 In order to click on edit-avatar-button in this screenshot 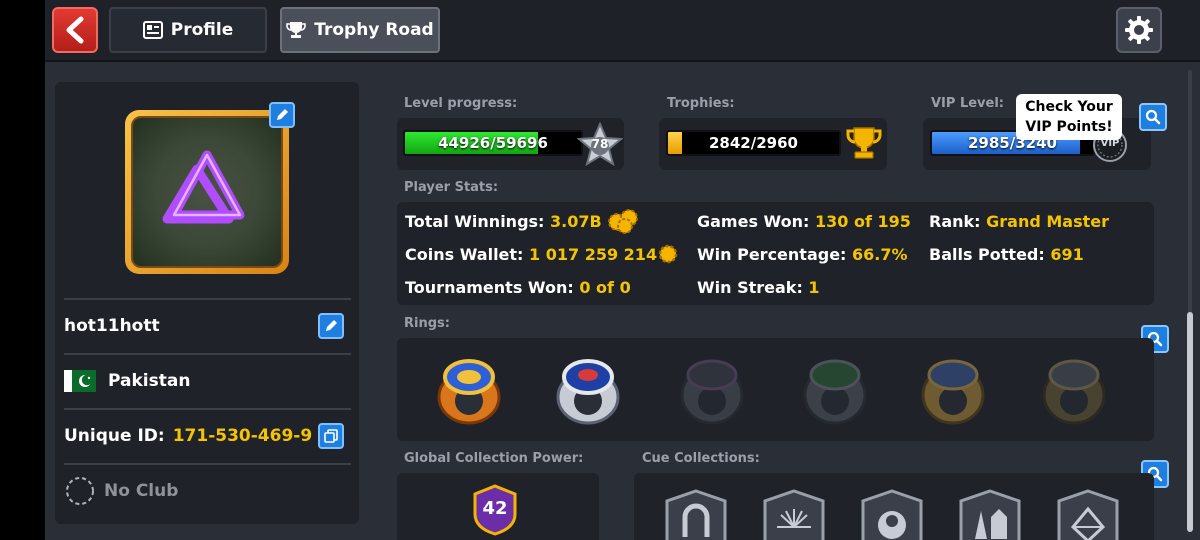, I will do `click(282, 115)`.